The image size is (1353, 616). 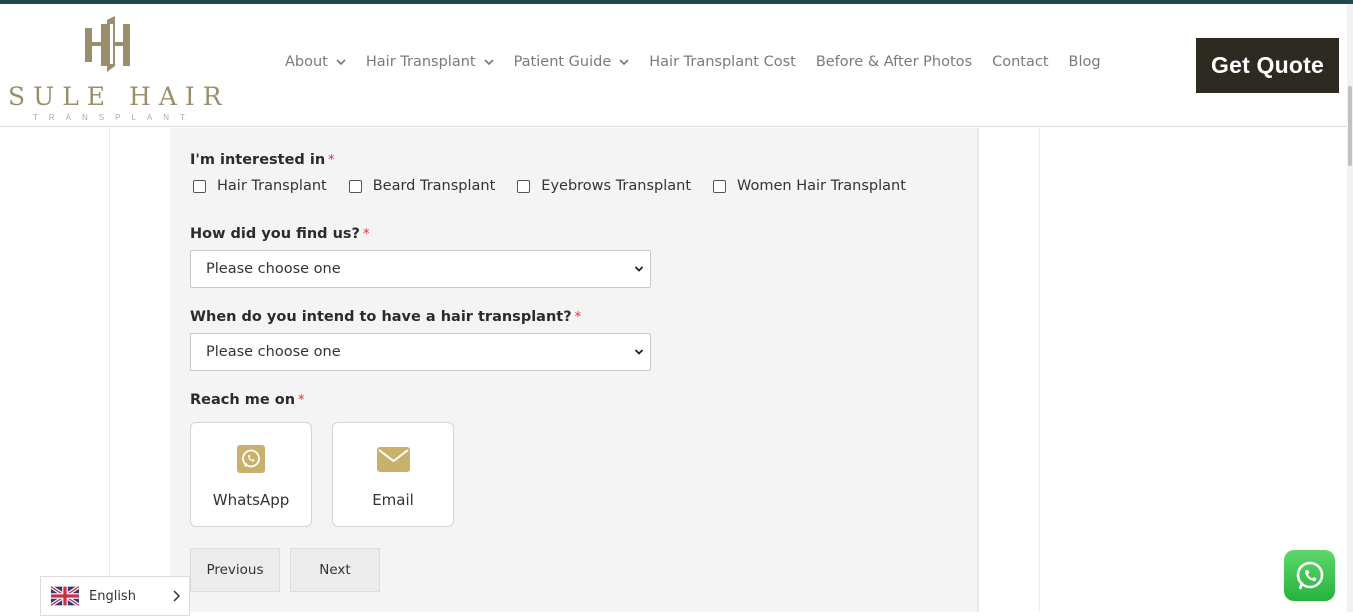 I want to click on nav-item-before-after-photos: Before & After Photos, so click(x=894, y=62).